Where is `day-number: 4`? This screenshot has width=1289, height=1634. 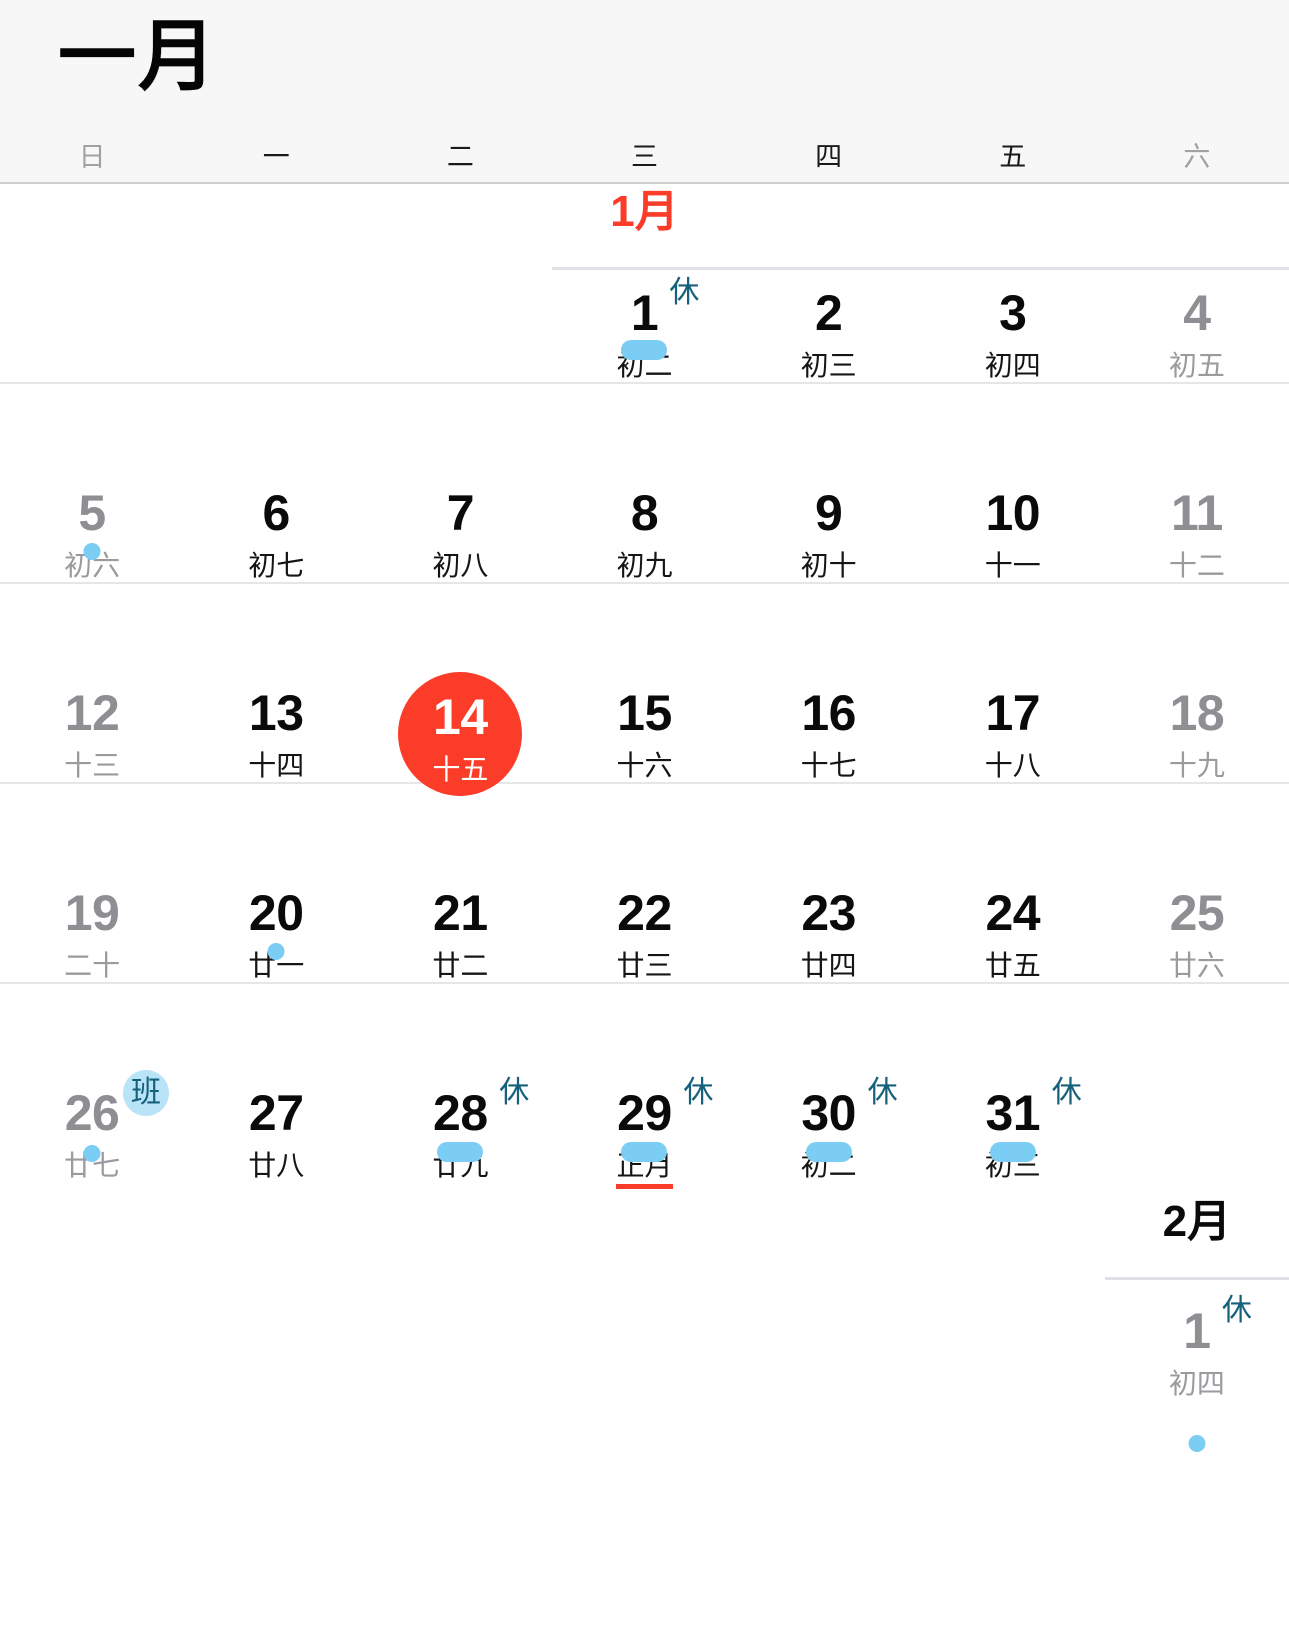 day-number: 4 is located at coordinates (1197, 313).